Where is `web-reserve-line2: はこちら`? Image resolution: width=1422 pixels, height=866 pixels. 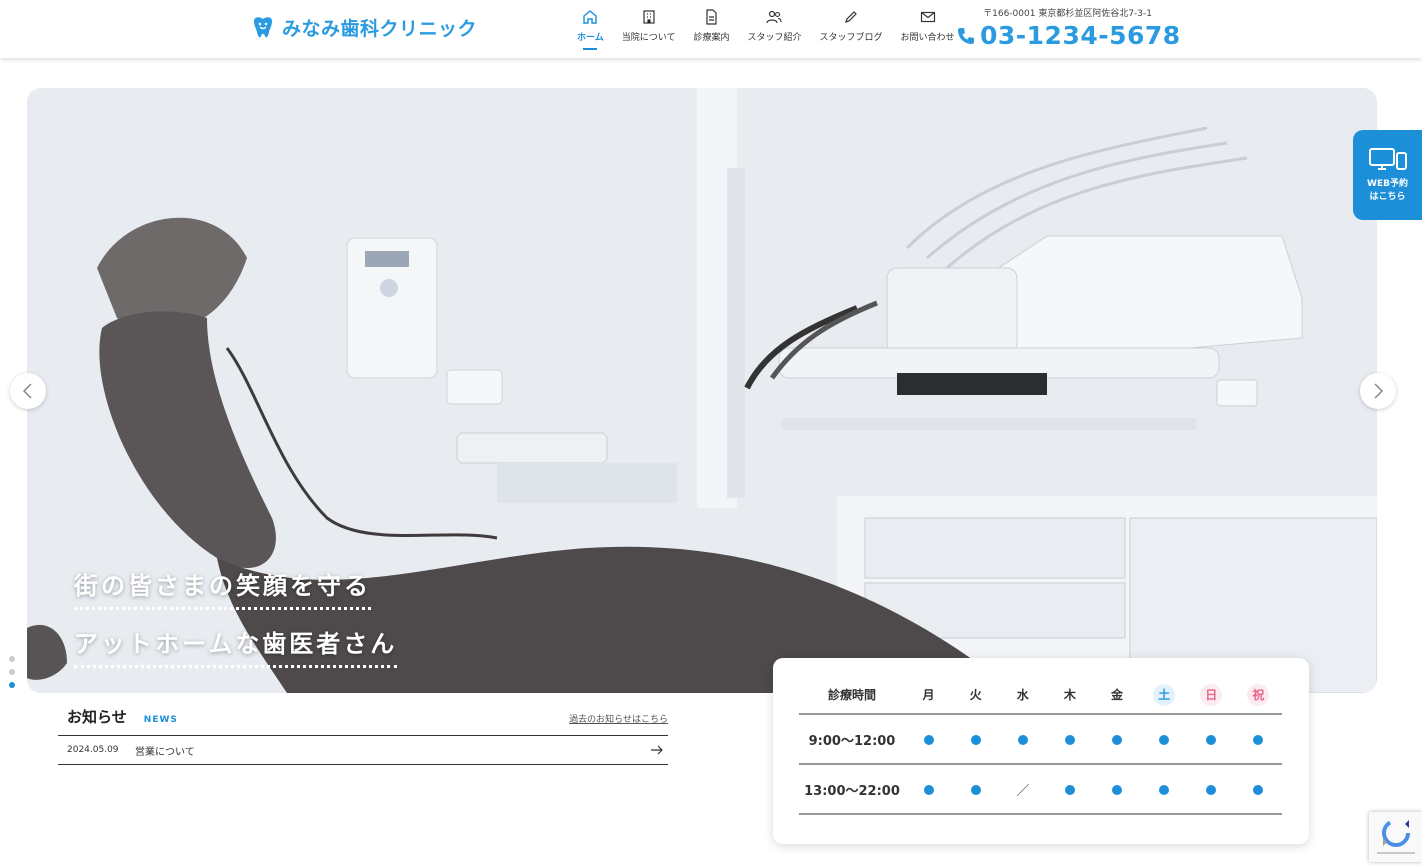 web-reserve-line2: はこちら is located at coordinates (1387, 197).